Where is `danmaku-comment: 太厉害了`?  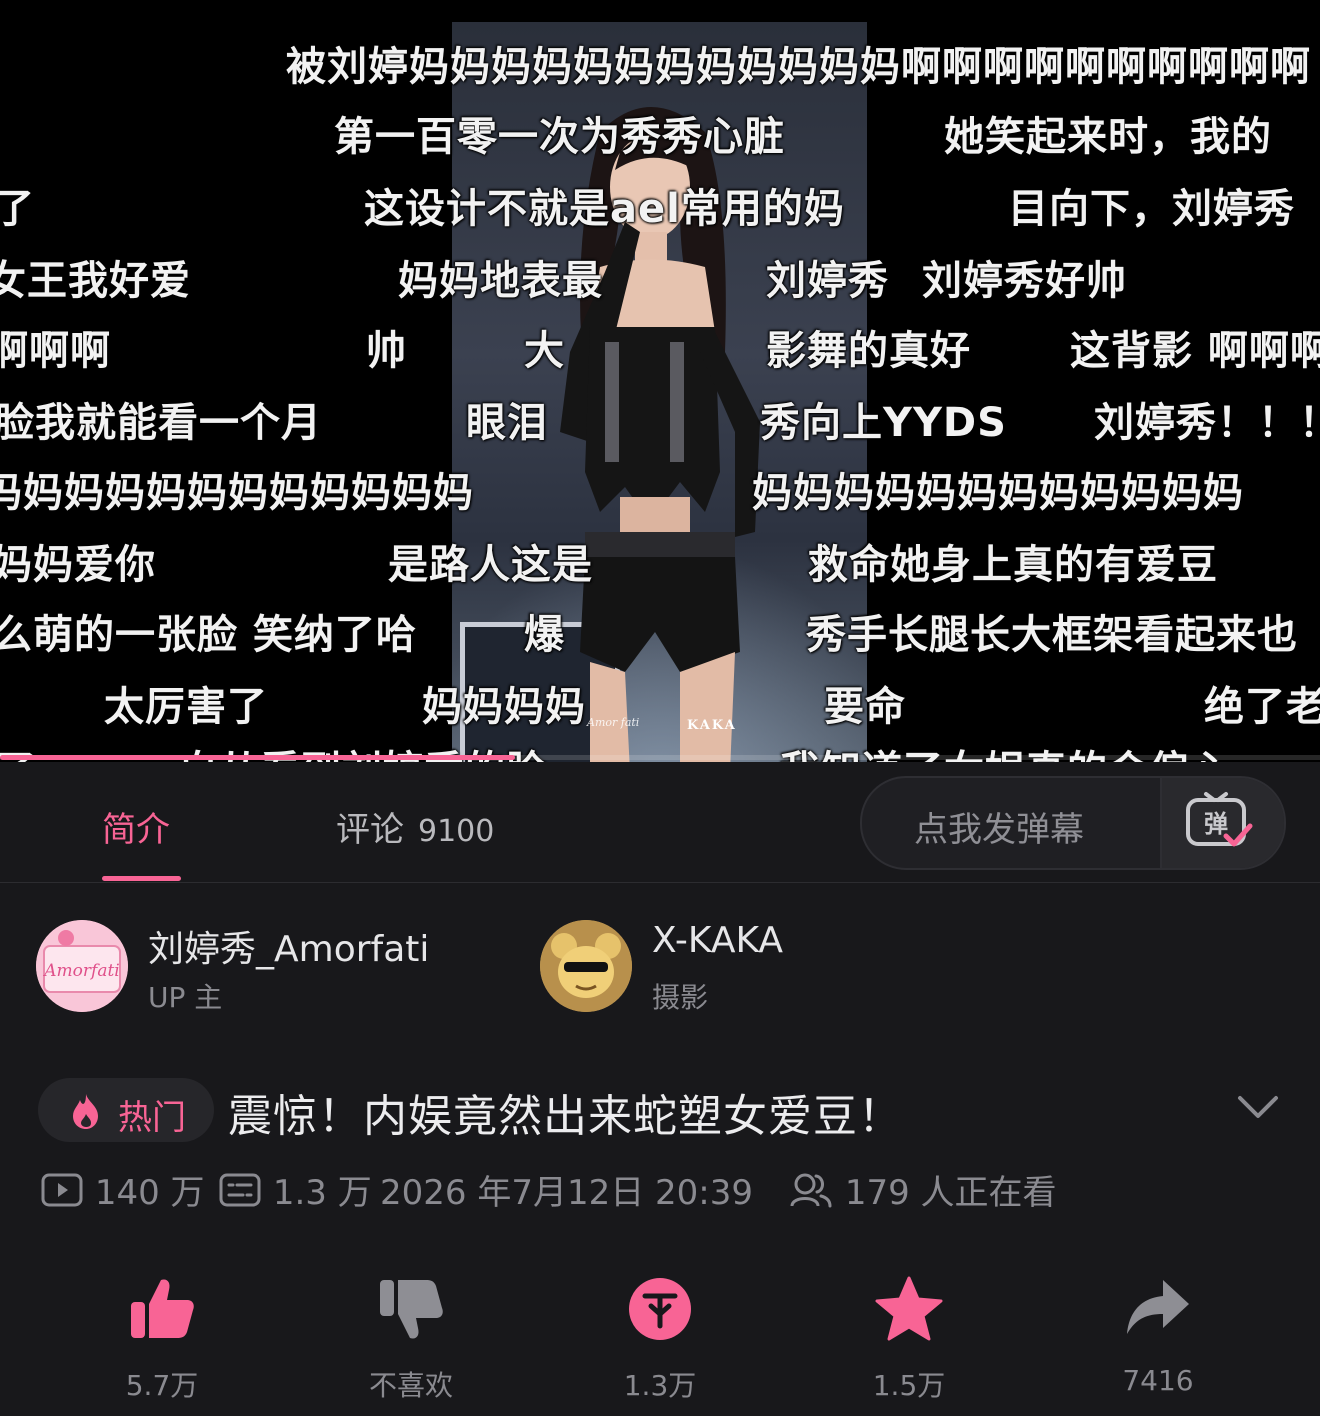 danmaku-comment: 太厉害了 is located at coordinates (186, 707).